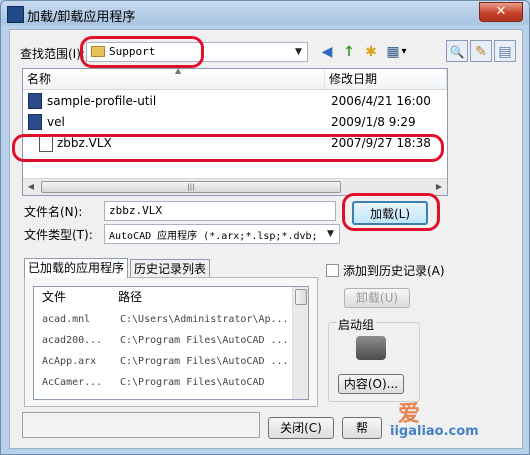 This screenshot has width=530, height=455. I want to click on title-bar: AutoCAD 加载/卸载应用程序 ✕, so click(265, 14).